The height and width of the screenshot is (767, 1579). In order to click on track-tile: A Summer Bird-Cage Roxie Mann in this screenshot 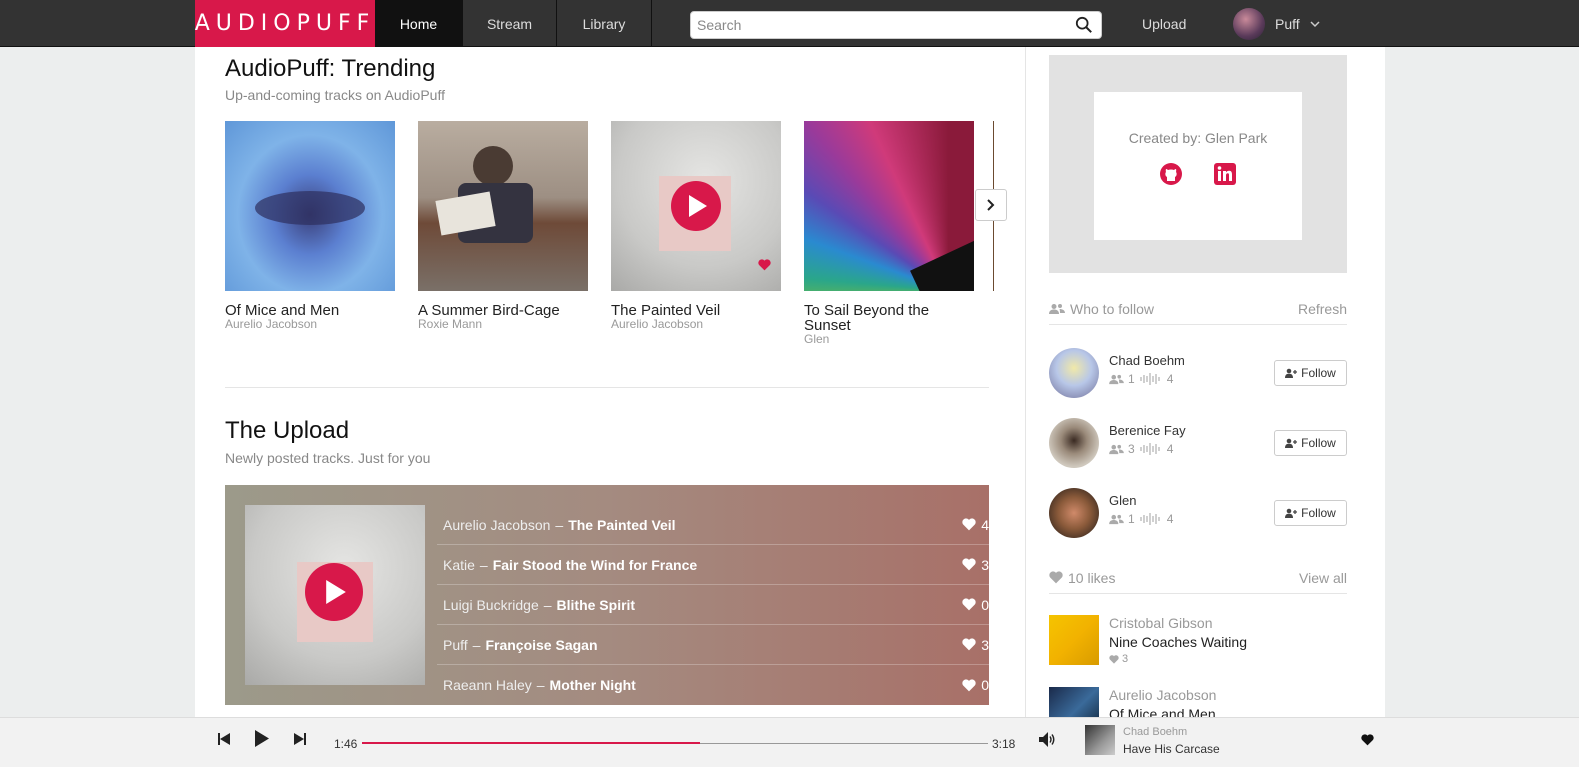, I will do `click(503, 226)`.